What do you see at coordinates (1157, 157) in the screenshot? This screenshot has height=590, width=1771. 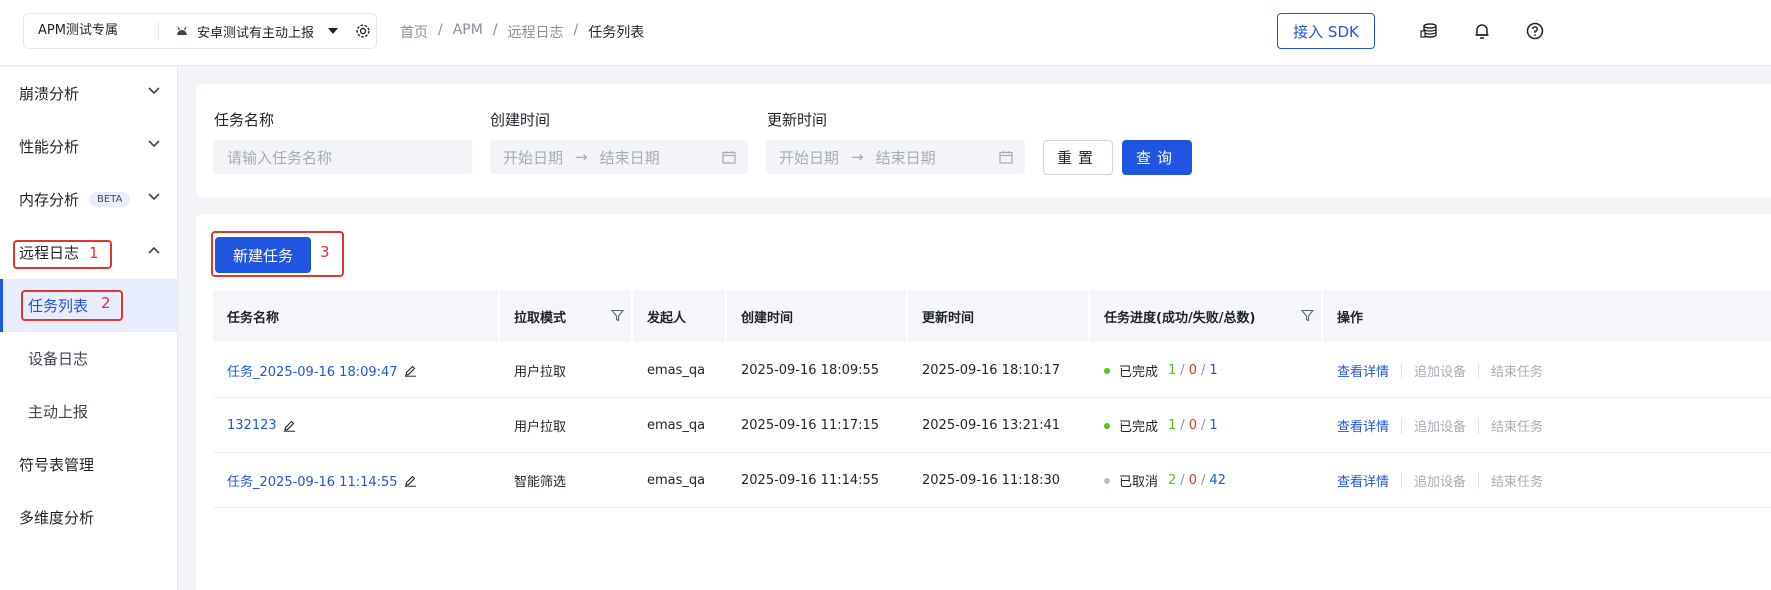 I see `query-button: 查询` at bounding box center [1157, 157].